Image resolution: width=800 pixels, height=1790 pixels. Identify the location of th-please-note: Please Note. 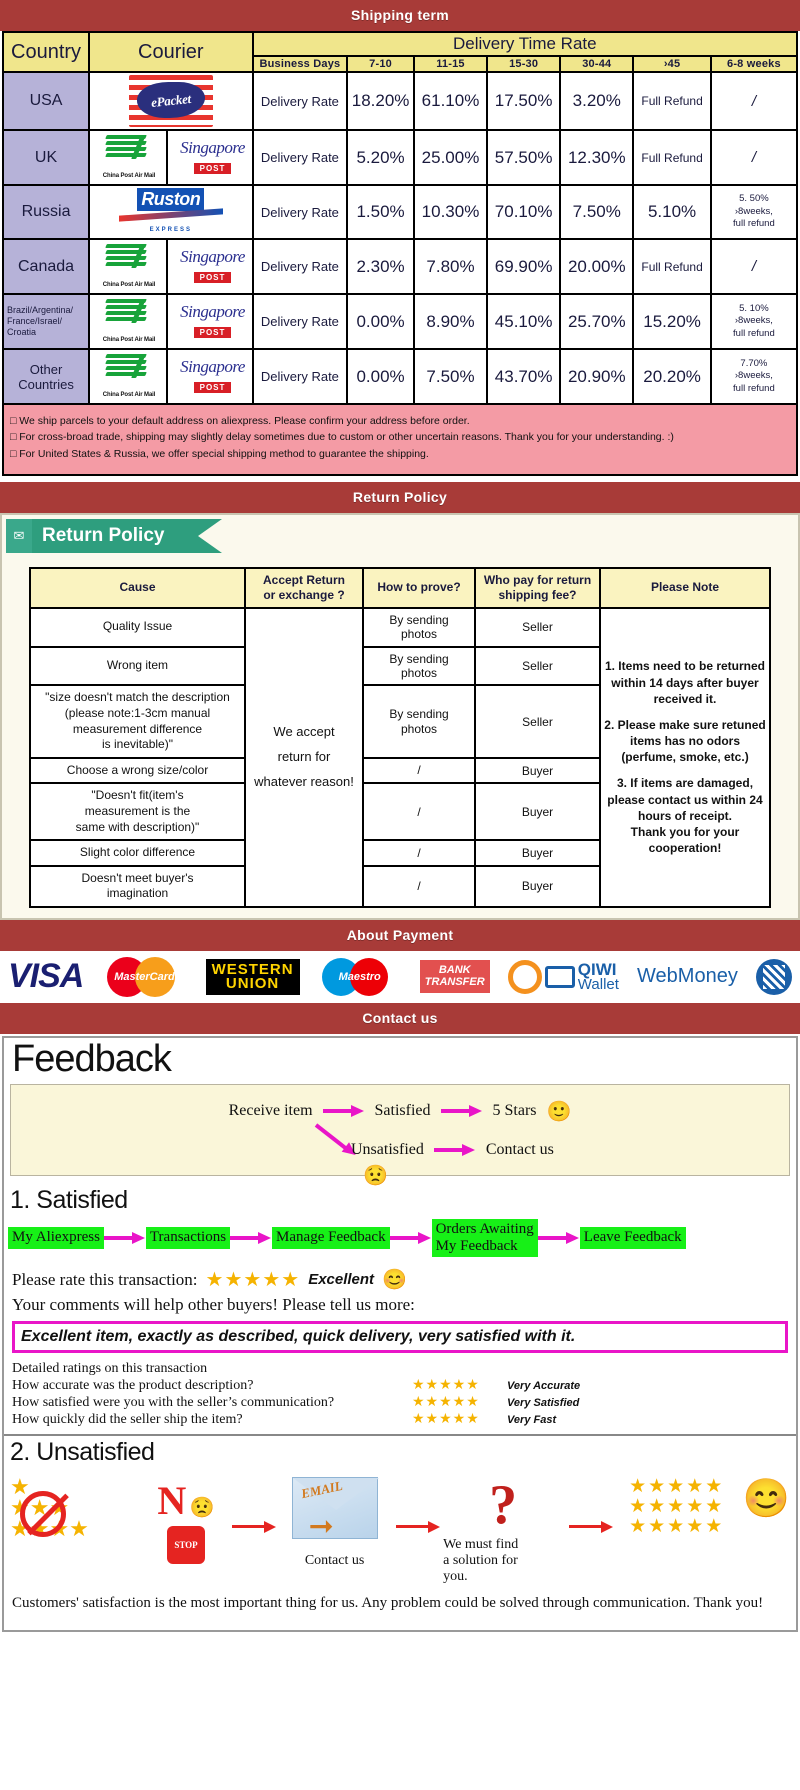
(685, 587).